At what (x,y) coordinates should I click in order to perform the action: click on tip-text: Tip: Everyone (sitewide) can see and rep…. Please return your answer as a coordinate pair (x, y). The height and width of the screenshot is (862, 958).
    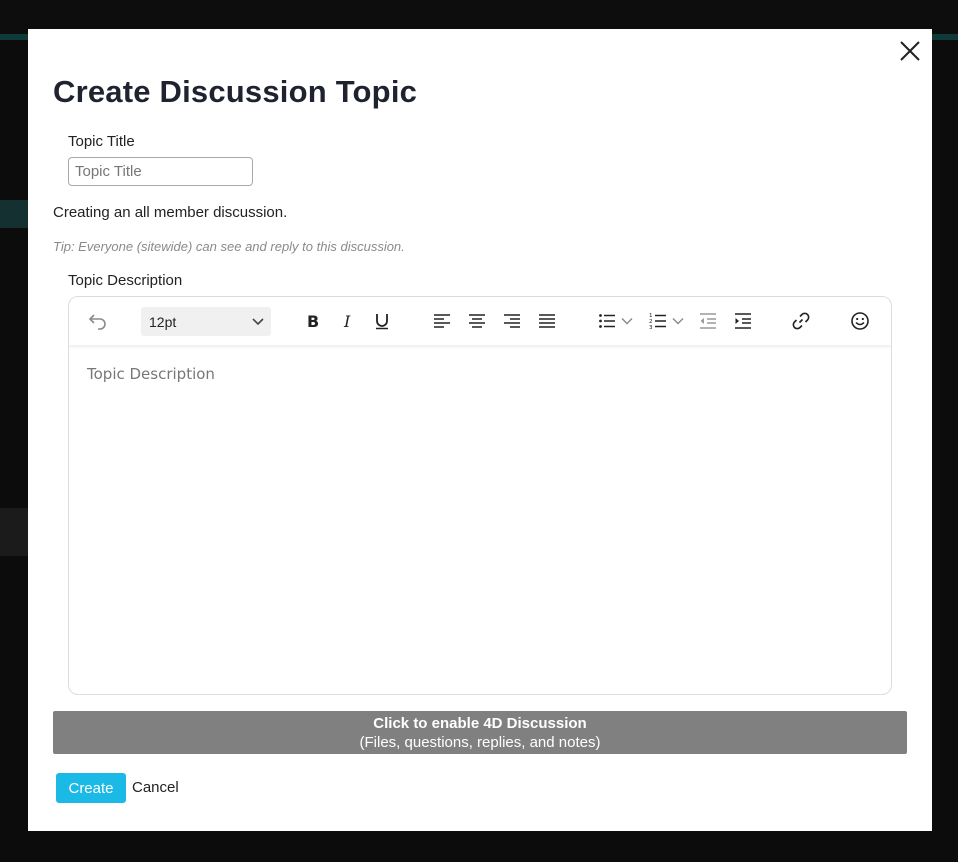
    Looking at the image, I should click on (229, 246).